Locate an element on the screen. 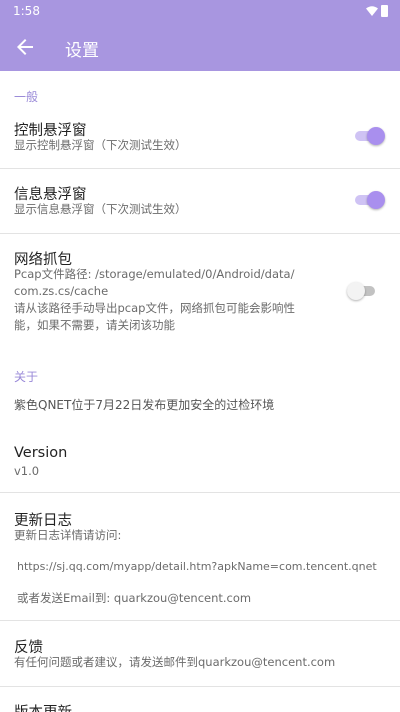 This screenshot has height=712, width=400. setting-version-update: 版本更新 is located at coordinates (200, 699).